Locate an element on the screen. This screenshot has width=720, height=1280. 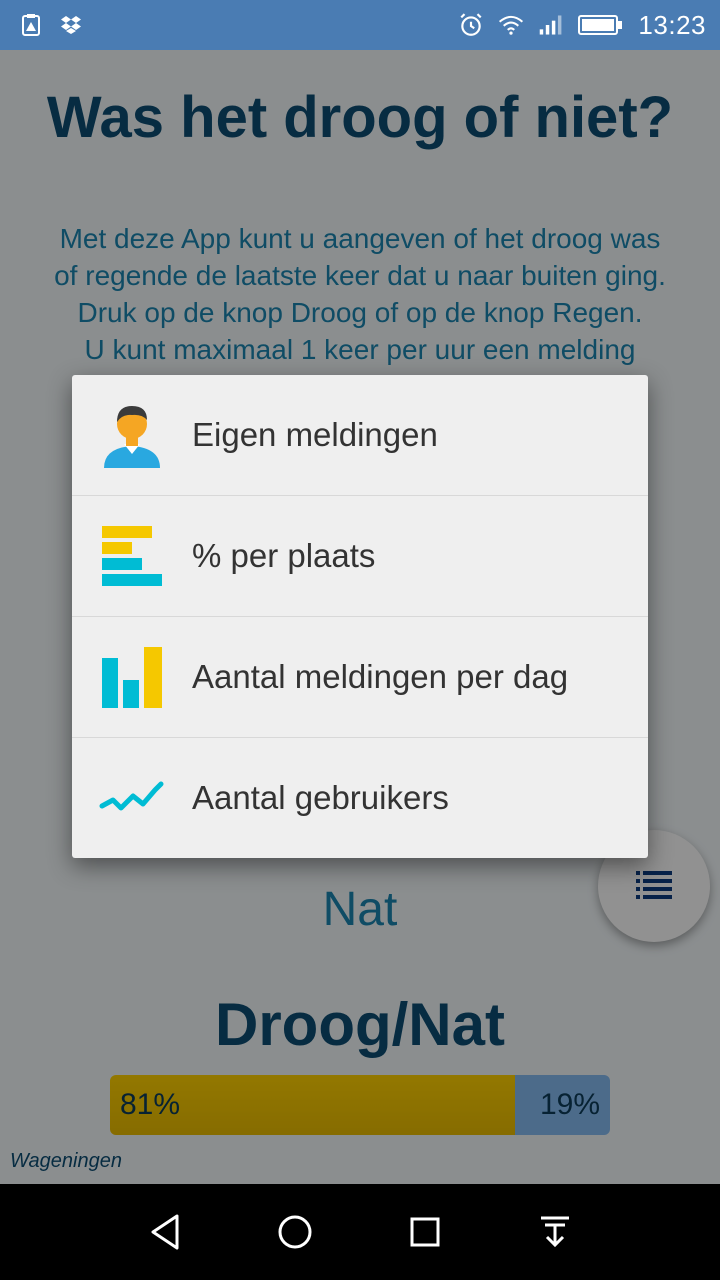
wifi-icon is located at coordinates (511, 25).